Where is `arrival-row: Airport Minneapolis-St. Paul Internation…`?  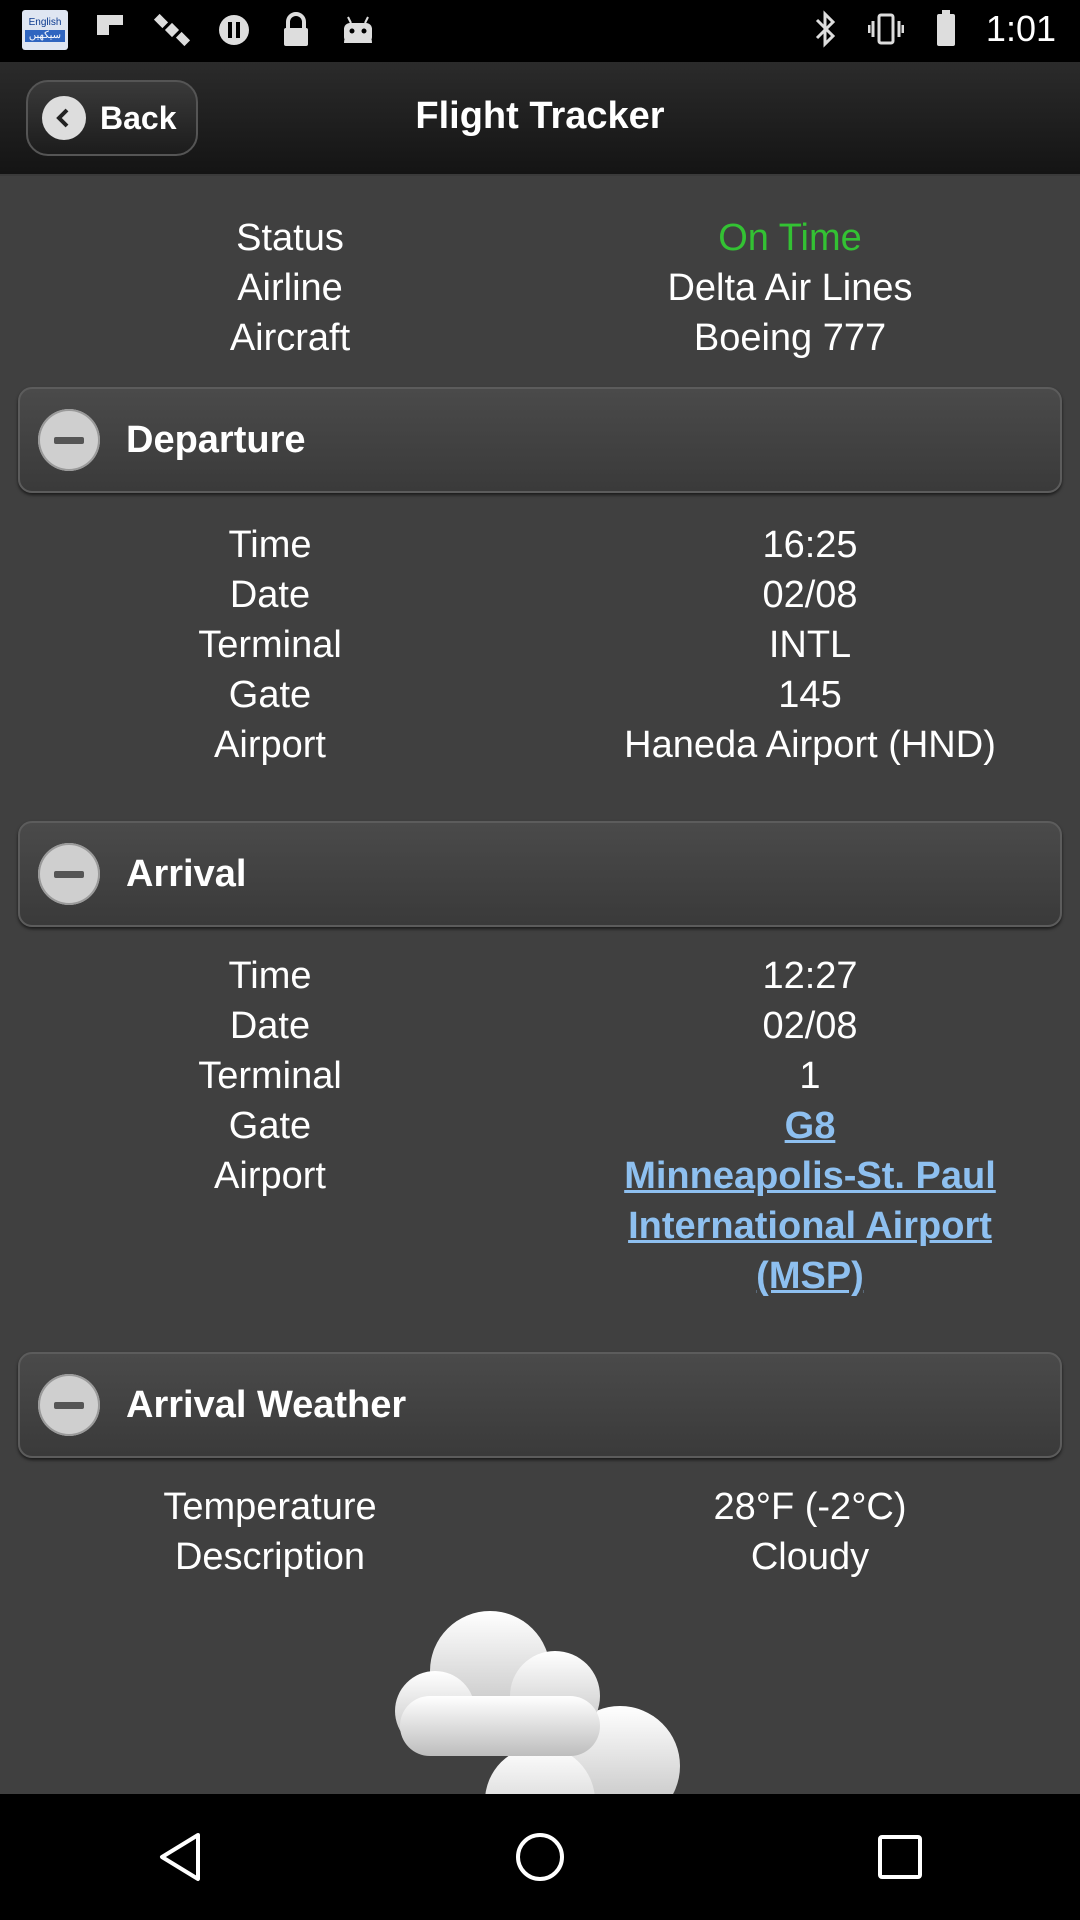
arrival-row: Airport Minneapolis-St. Paul Internation… is located at coordinates (540, 1226).